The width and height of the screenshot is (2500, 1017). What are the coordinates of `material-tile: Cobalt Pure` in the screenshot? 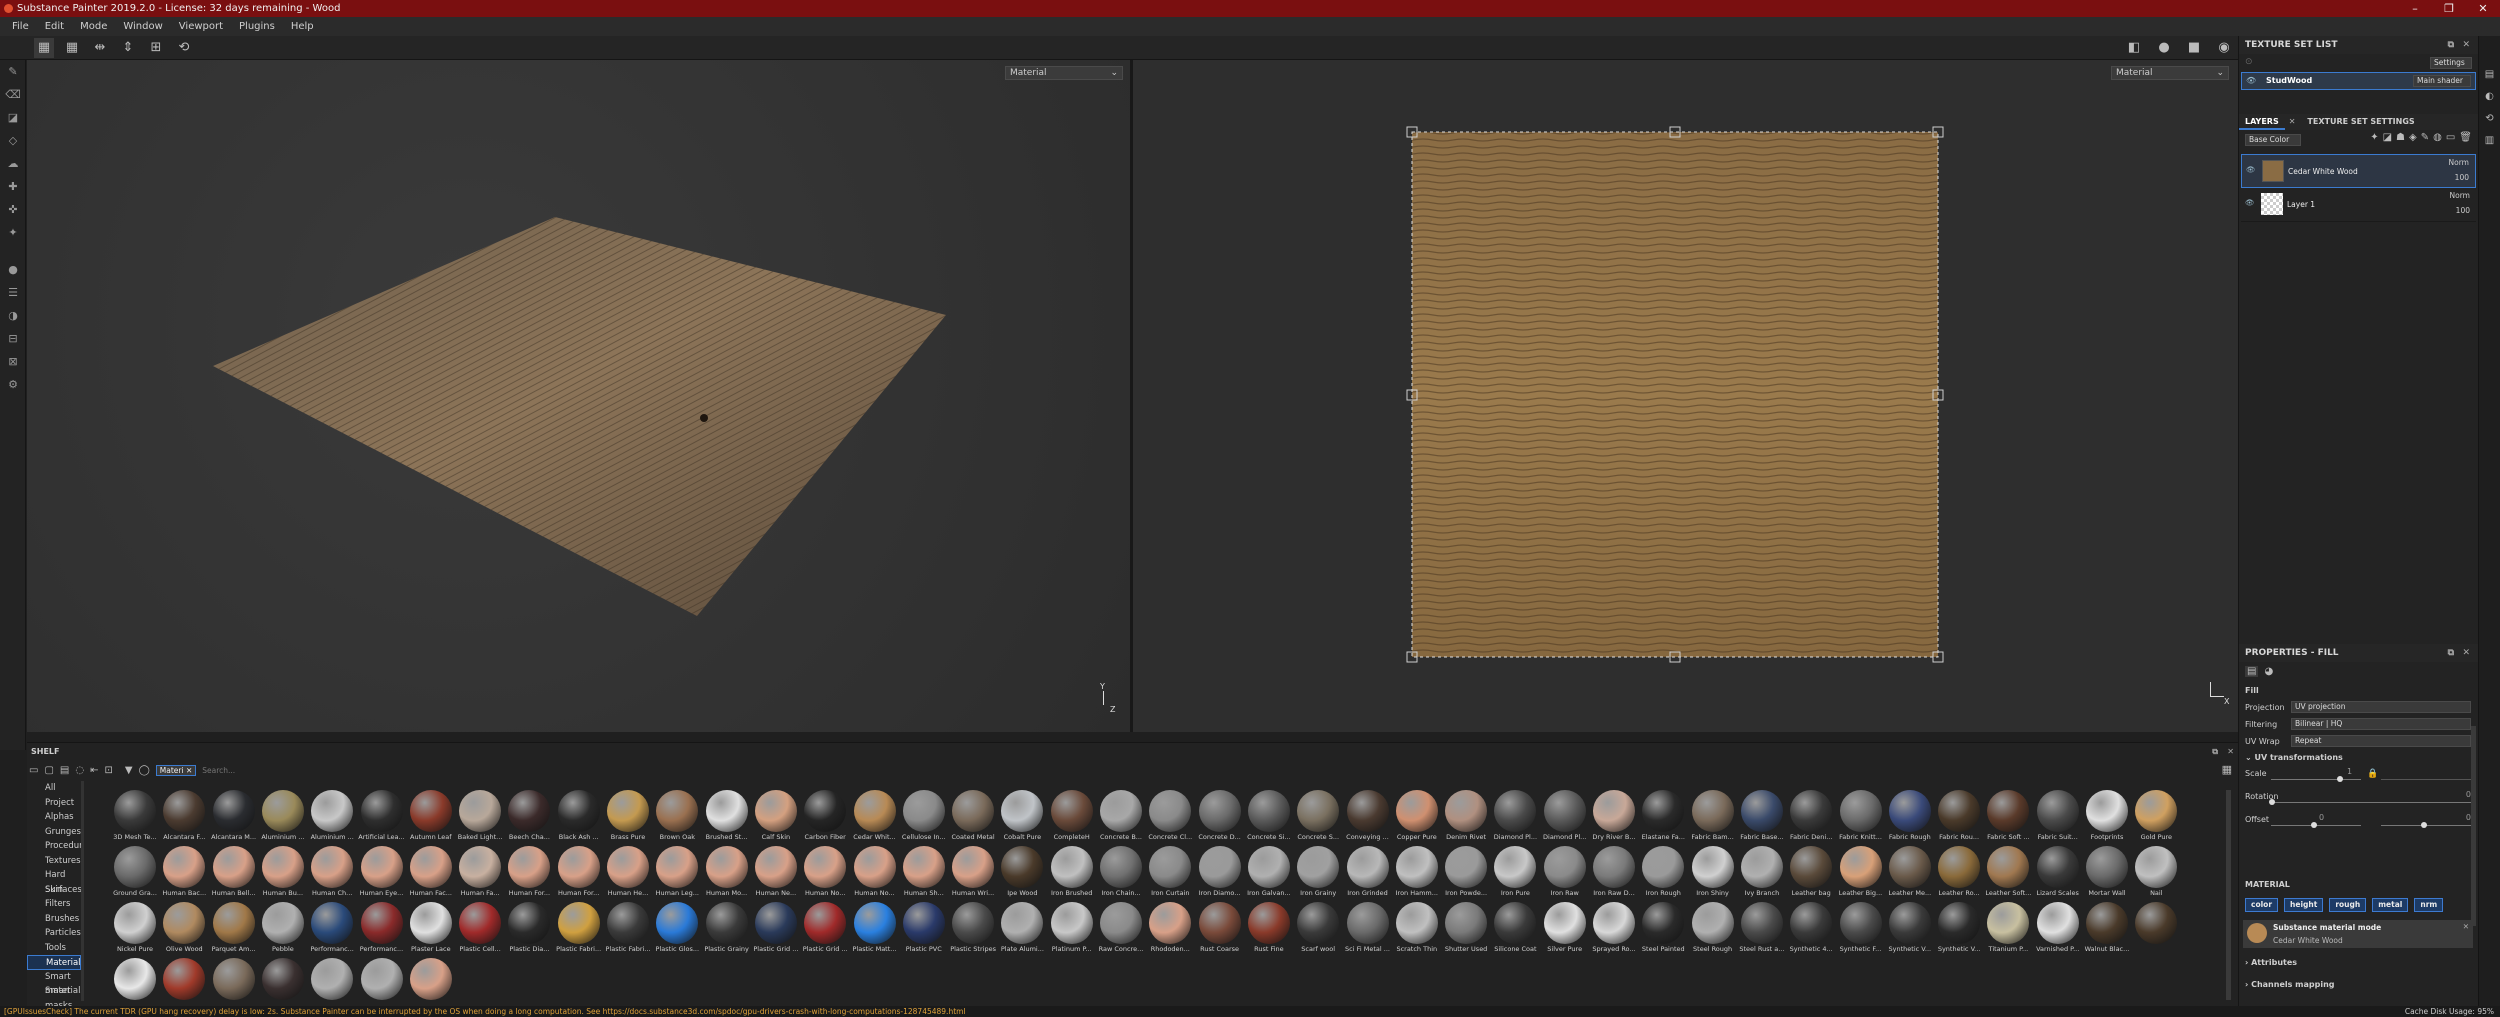 It's located at (1022, 818).